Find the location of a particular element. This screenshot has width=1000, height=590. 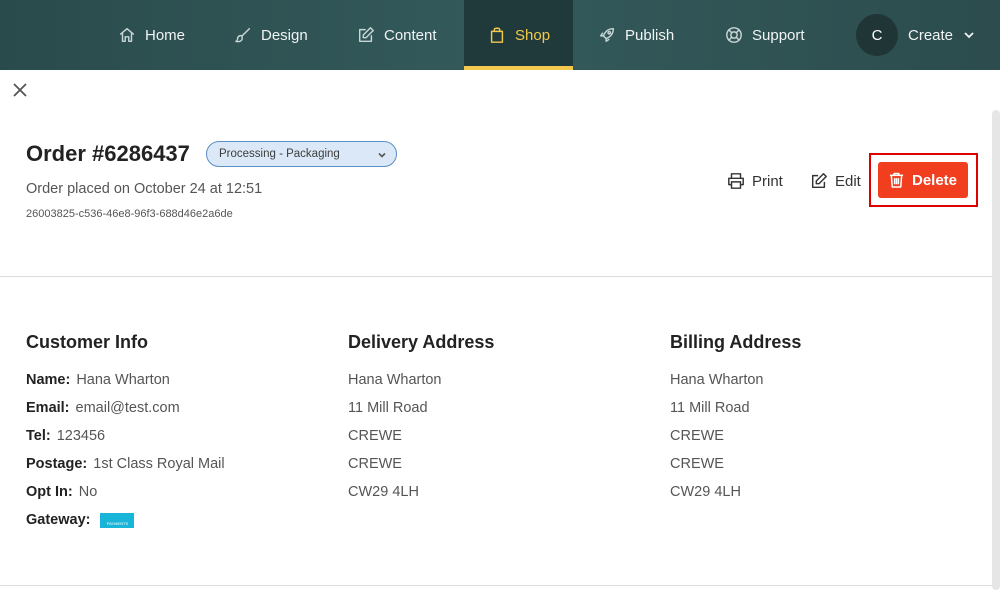

avatar: C is located at coordinates (877, 35).